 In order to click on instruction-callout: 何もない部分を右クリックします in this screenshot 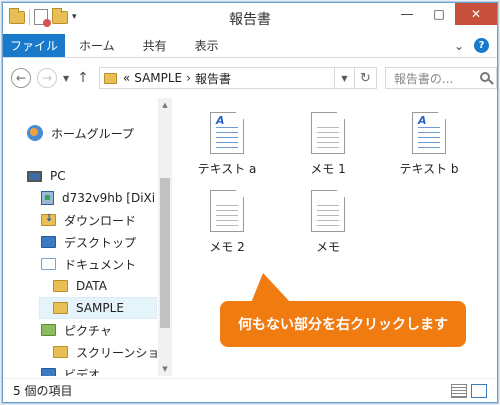, I will do `click(343, 324)`.